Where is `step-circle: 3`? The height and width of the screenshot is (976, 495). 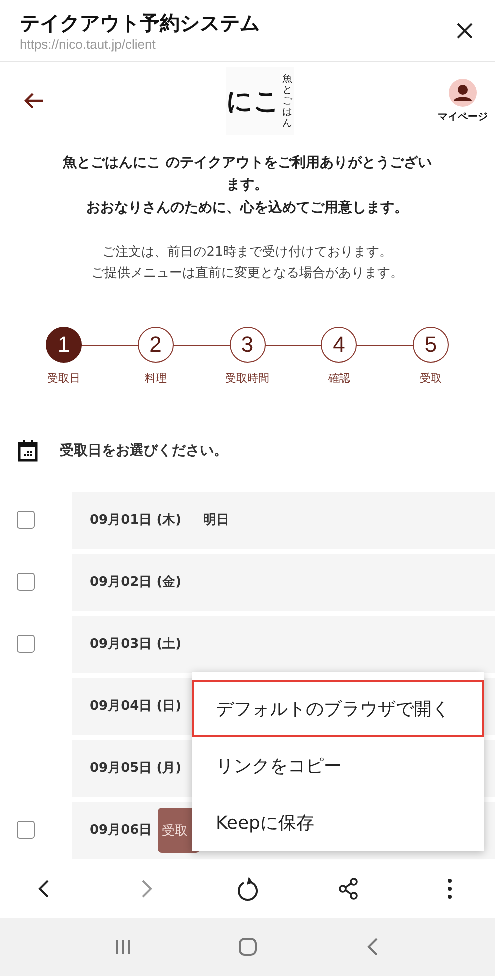 step-circle: 3 is located at coordinates (248, 344).